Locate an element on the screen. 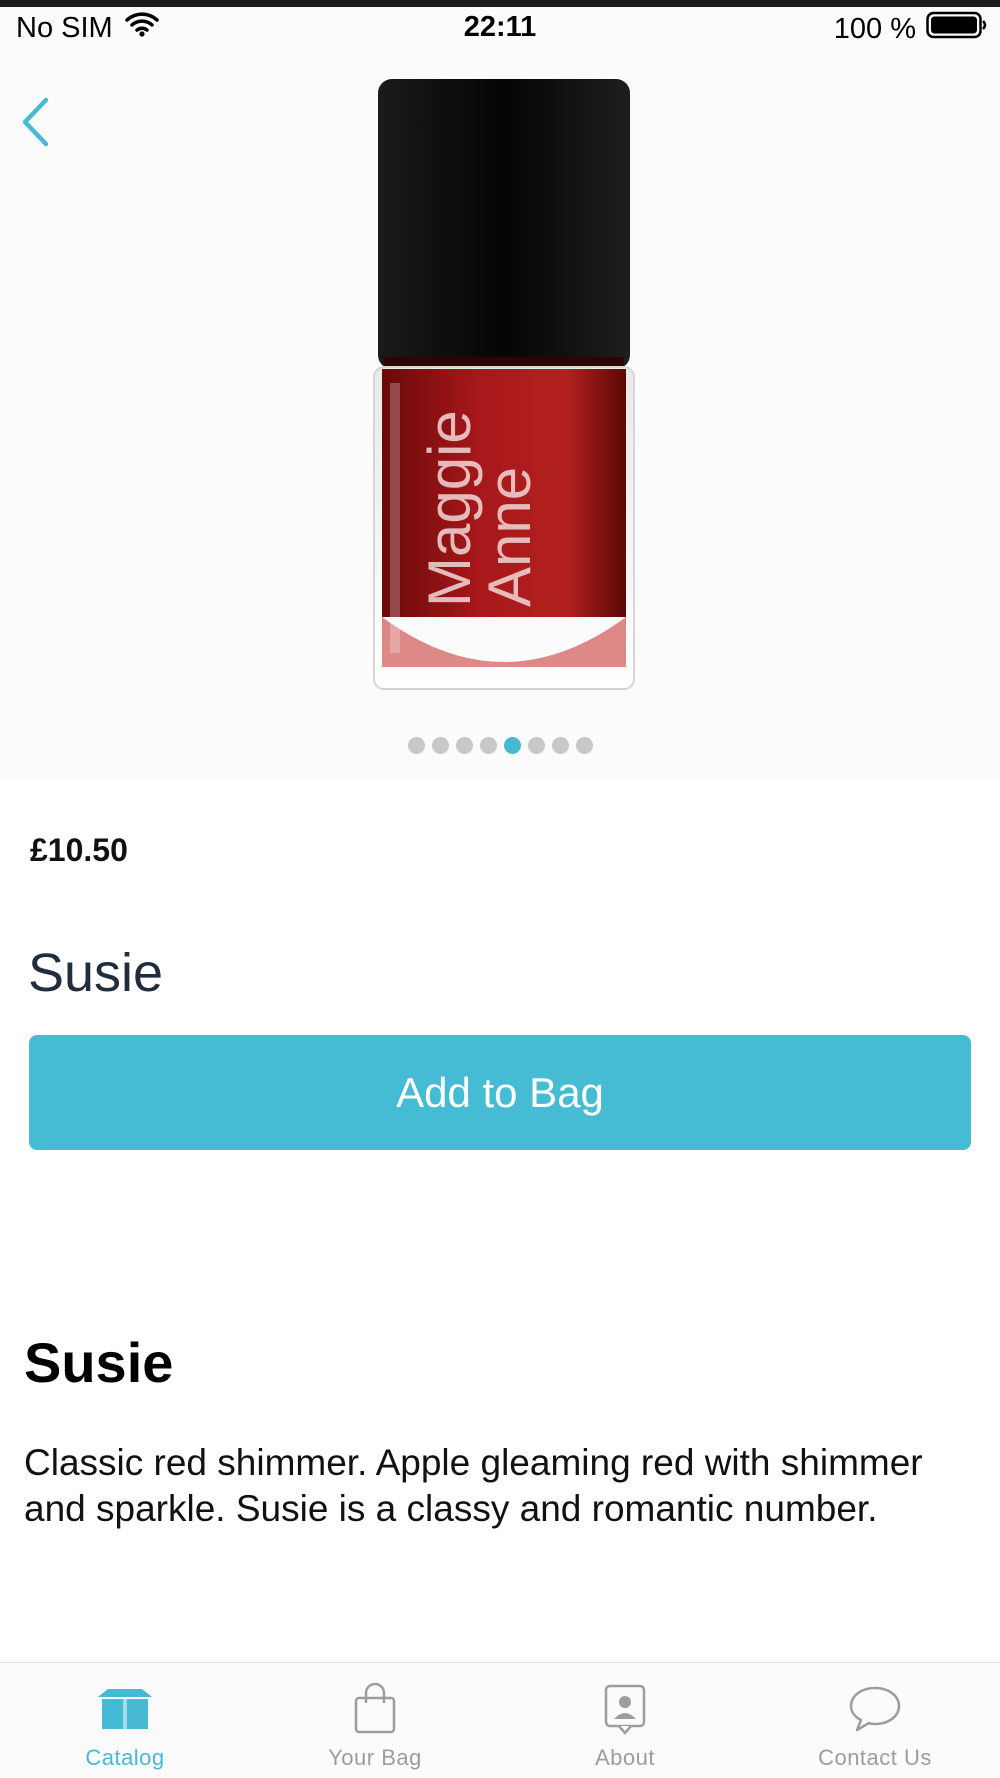  nail-polish-bottle-image: Maggie Anne is located at coordinates (504, 384).